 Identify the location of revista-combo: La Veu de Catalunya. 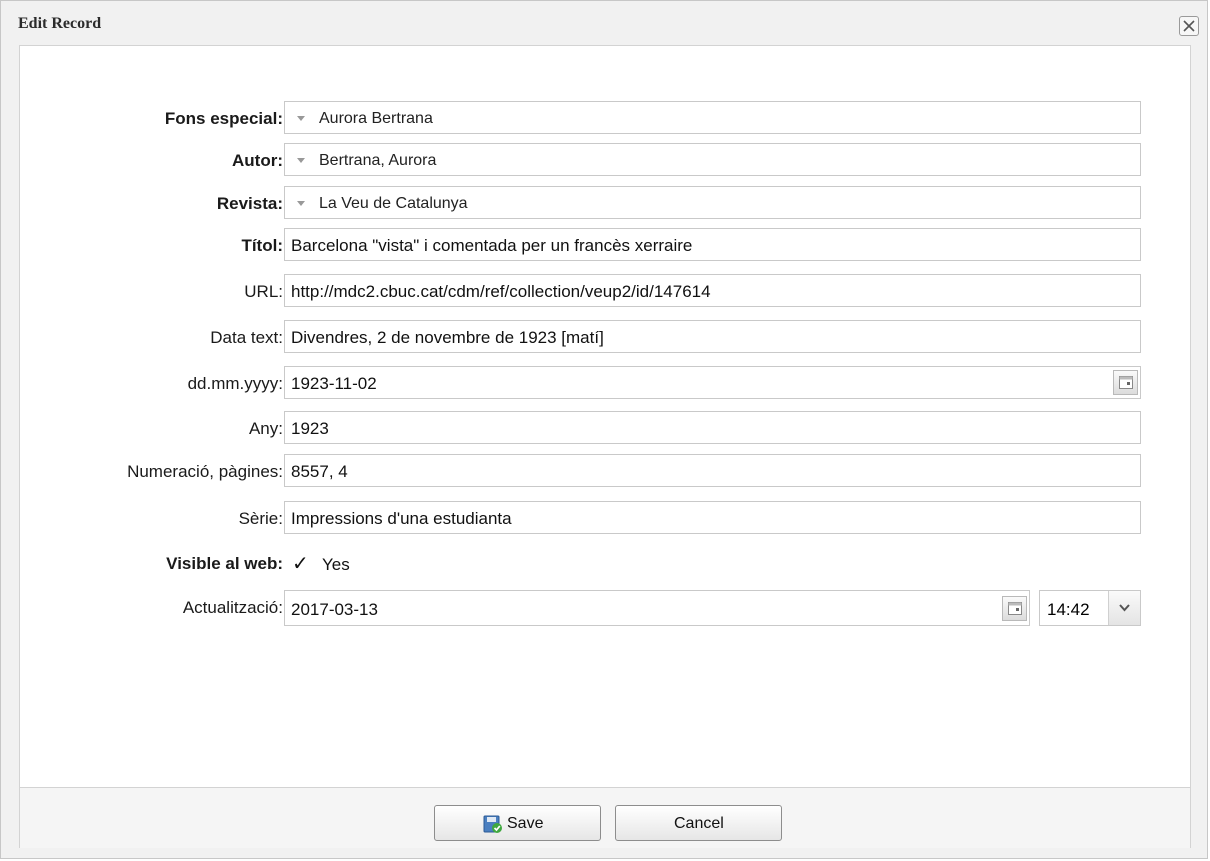
(712, 202).